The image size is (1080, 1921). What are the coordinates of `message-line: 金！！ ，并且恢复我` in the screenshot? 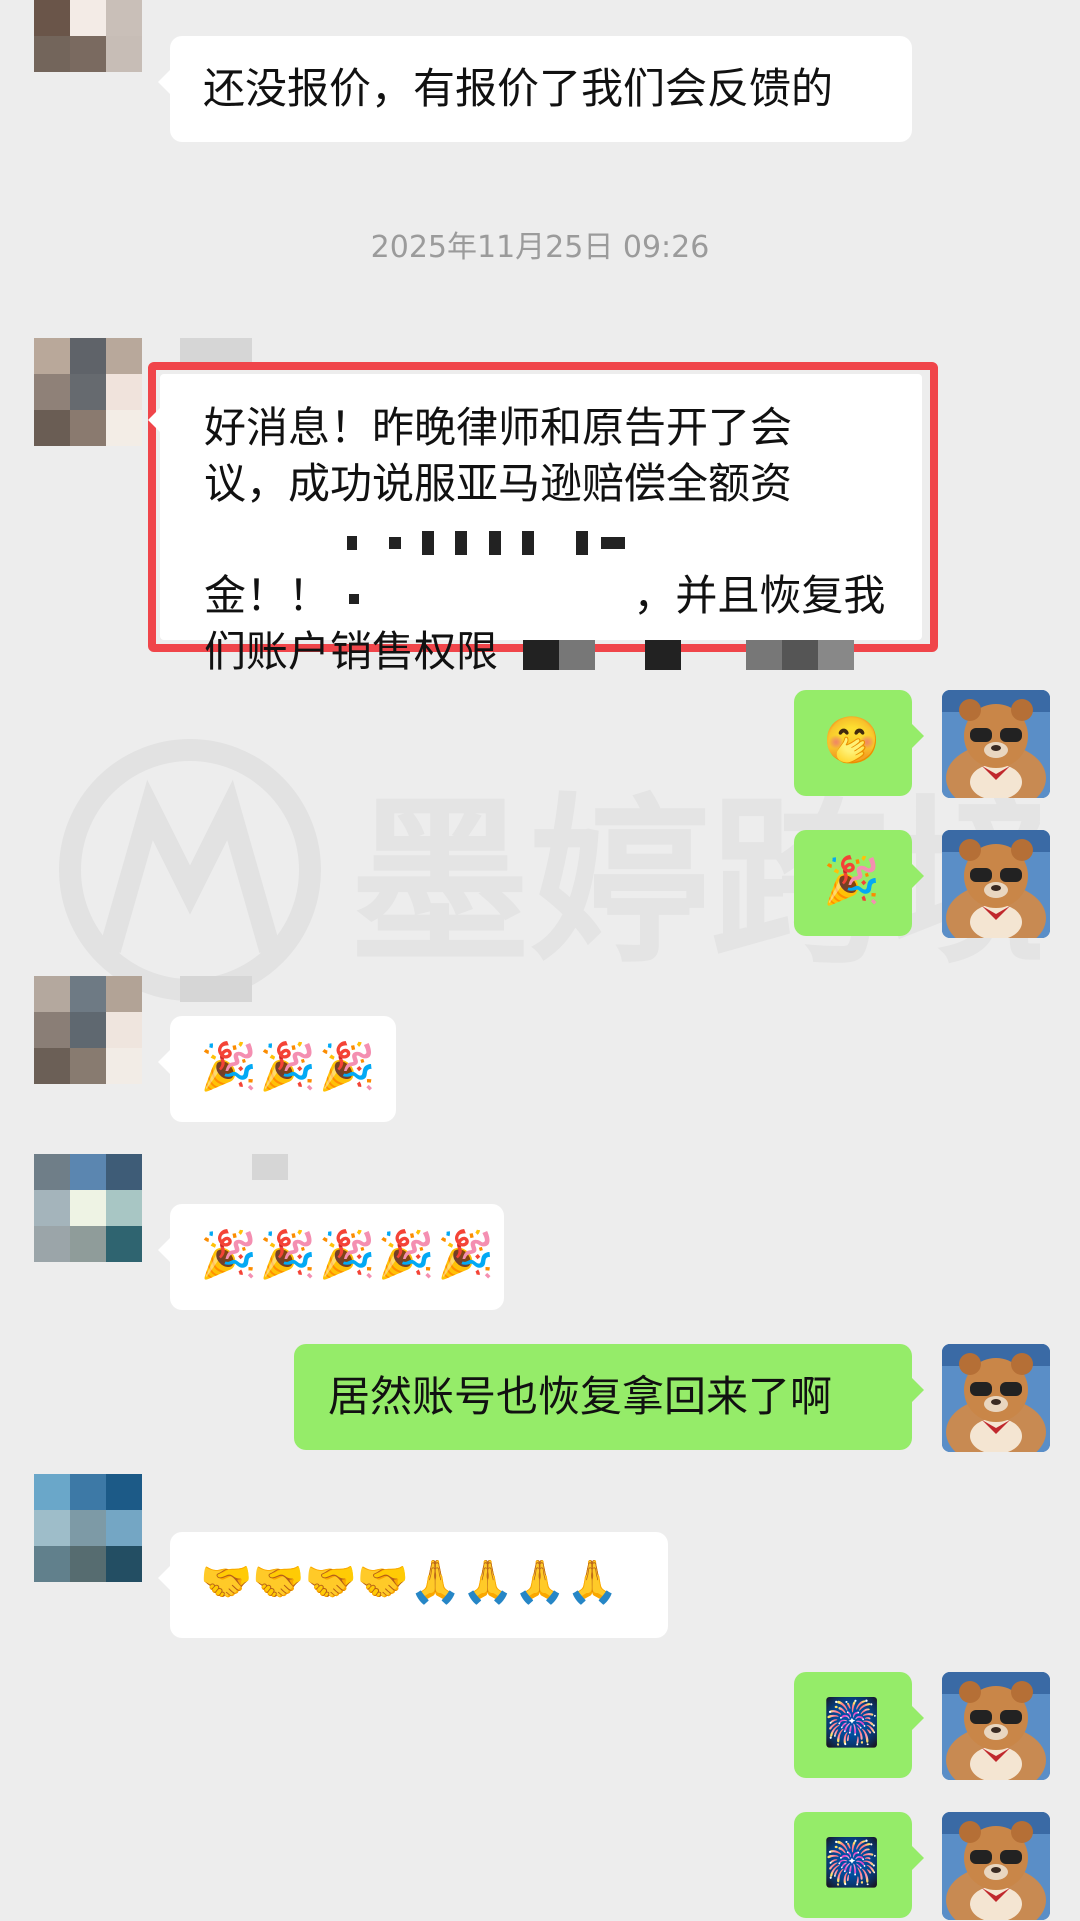 It's located at (563, 568).